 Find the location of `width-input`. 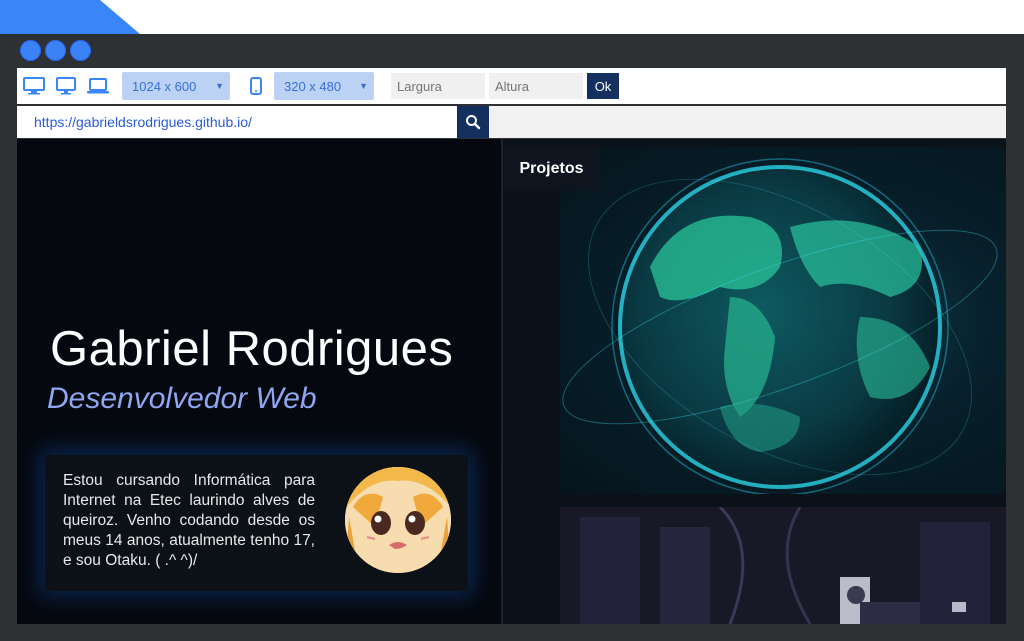

width-input is located at coordinates (438, 86).